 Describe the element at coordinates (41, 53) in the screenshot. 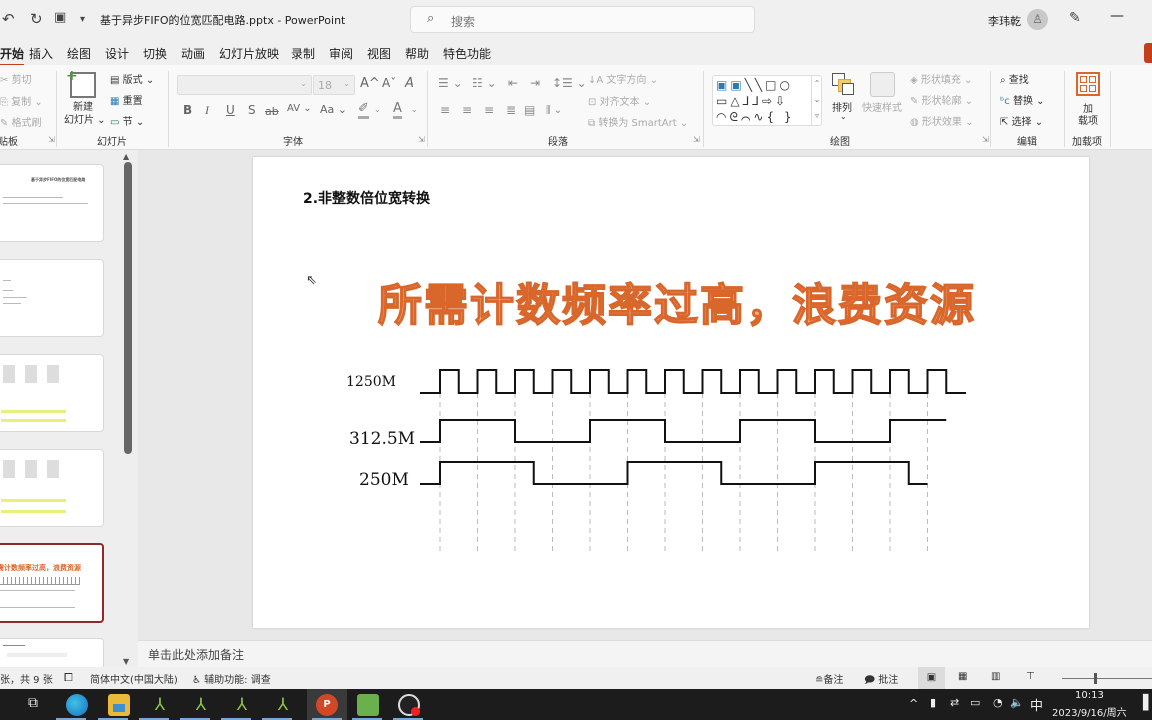

I see `tab-insert: 插入` at that location.